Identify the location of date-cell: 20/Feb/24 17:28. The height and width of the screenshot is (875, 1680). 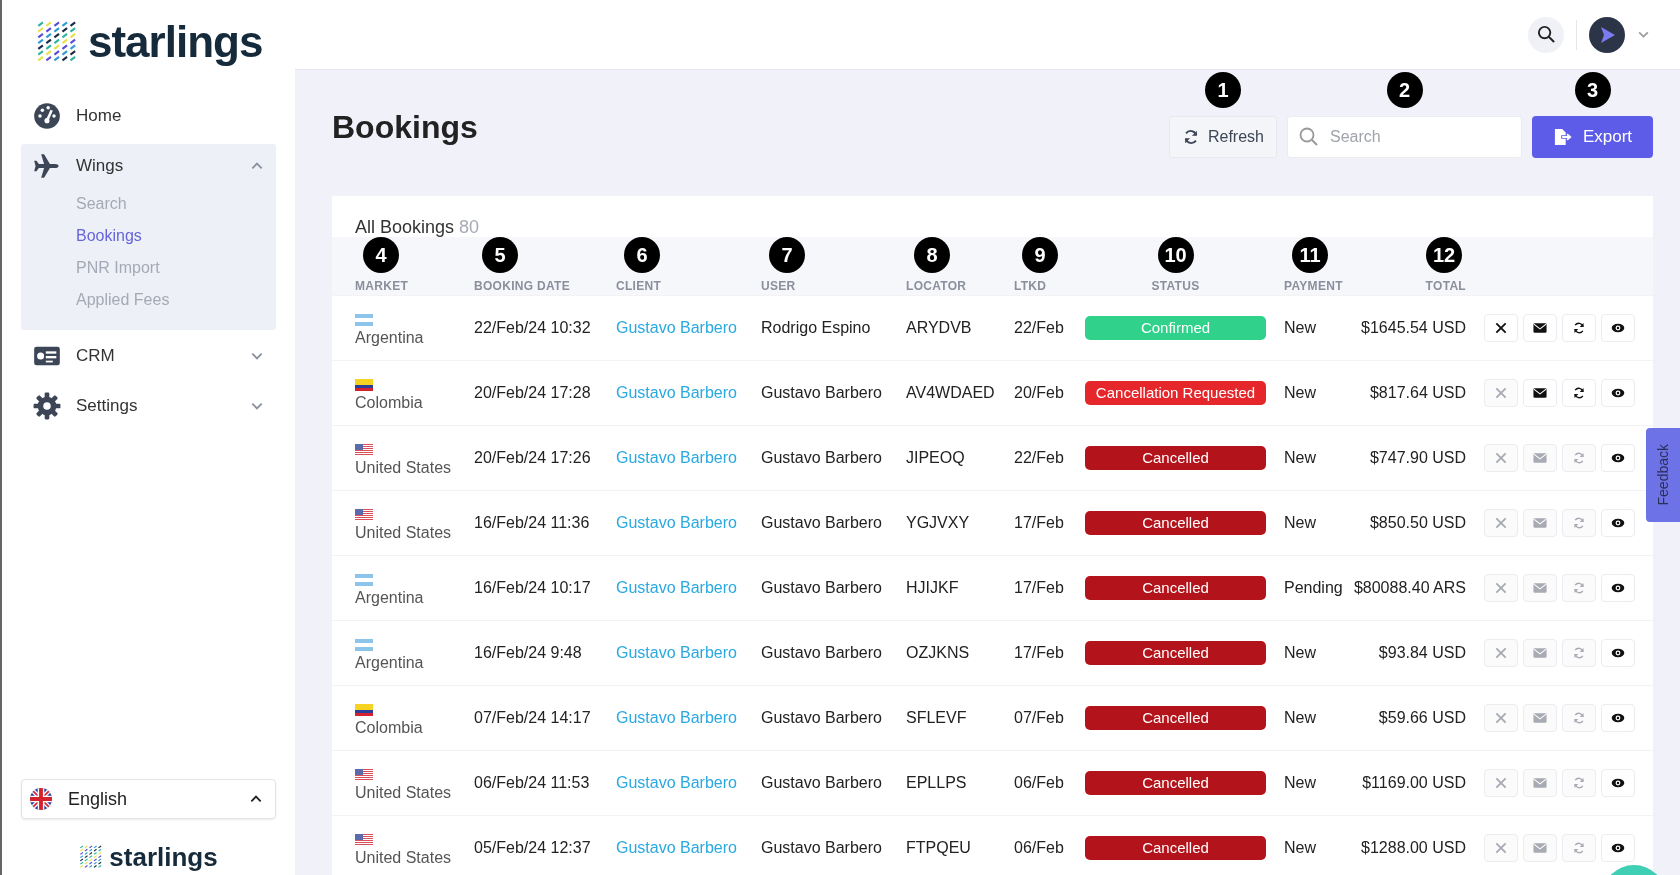
(532, 393).